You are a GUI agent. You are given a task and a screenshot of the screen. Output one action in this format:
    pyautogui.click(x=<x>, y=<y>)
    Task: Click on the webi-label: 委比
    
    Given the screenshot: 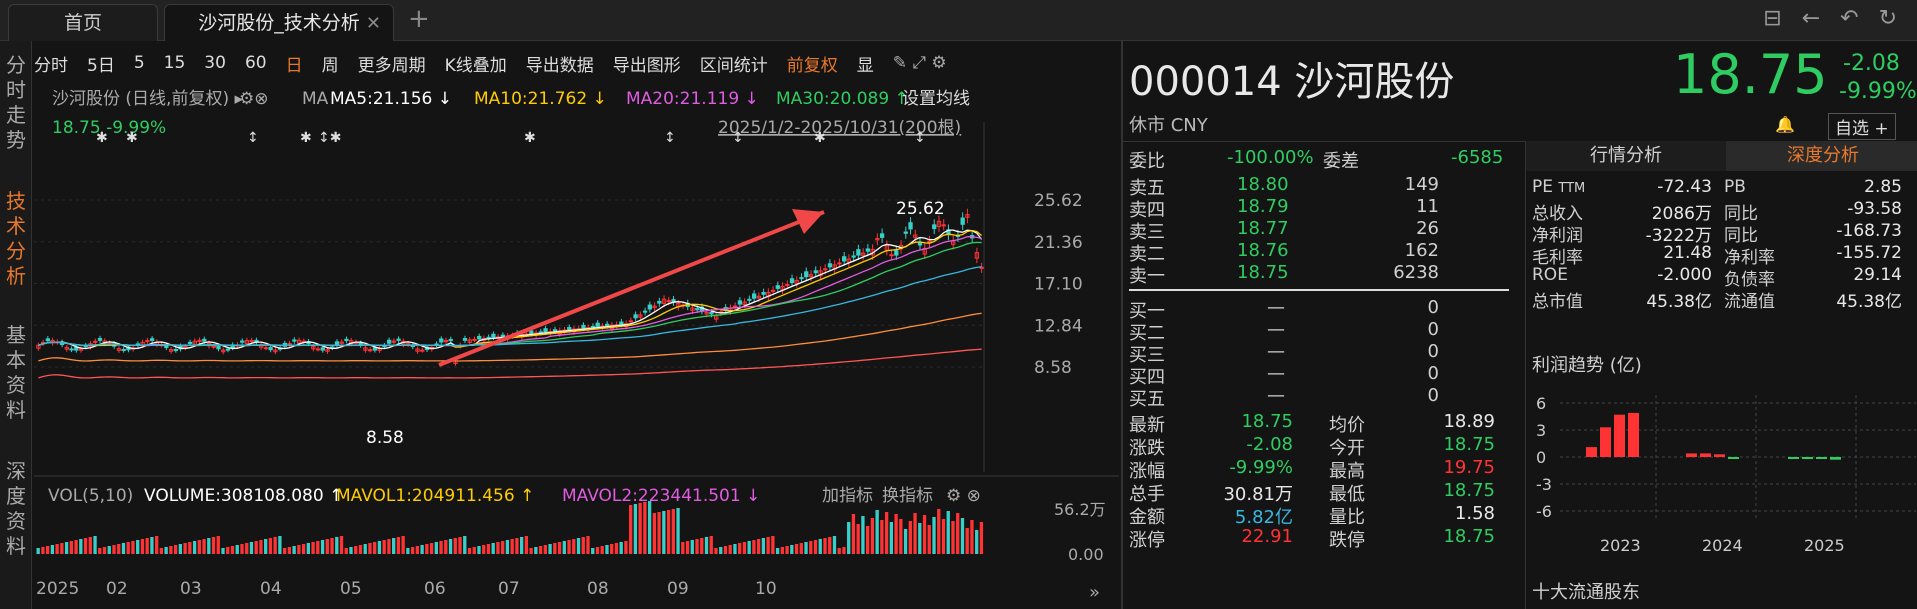 What is the action you would take?
    pyautogui.click(x=1147, y=161)
    